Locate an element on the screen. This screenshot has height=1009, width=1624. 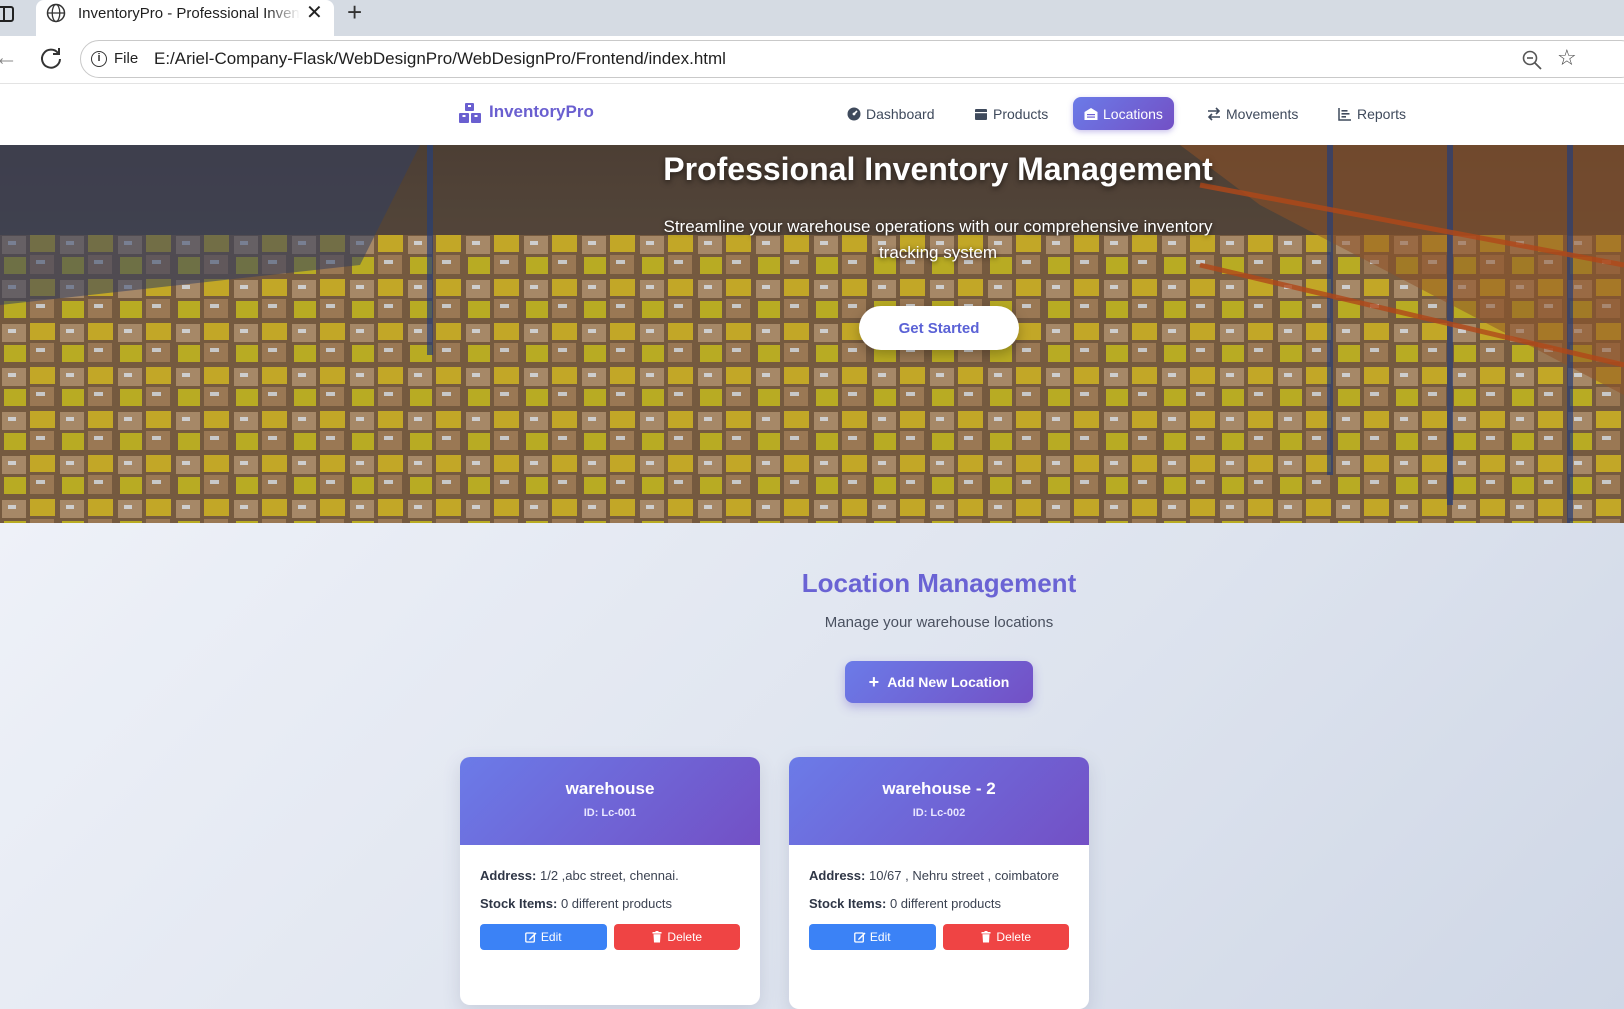
info-icon: i is located at coordinates (99, 59).